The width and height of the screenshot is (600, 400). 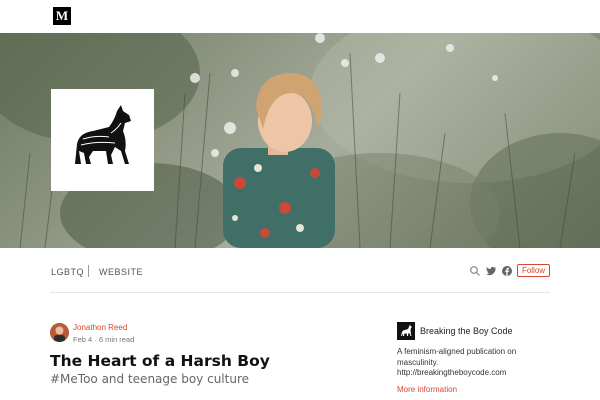 I want to click on author-avatar, so click(x=59, y=332).